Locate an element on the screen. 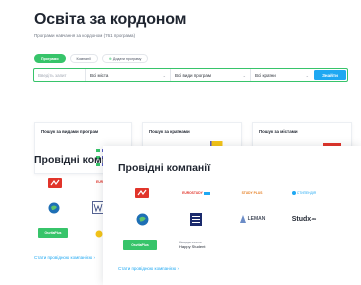 This screenshot has height=285, width=361. company-logo-globe is located at coordinates (142, 219).